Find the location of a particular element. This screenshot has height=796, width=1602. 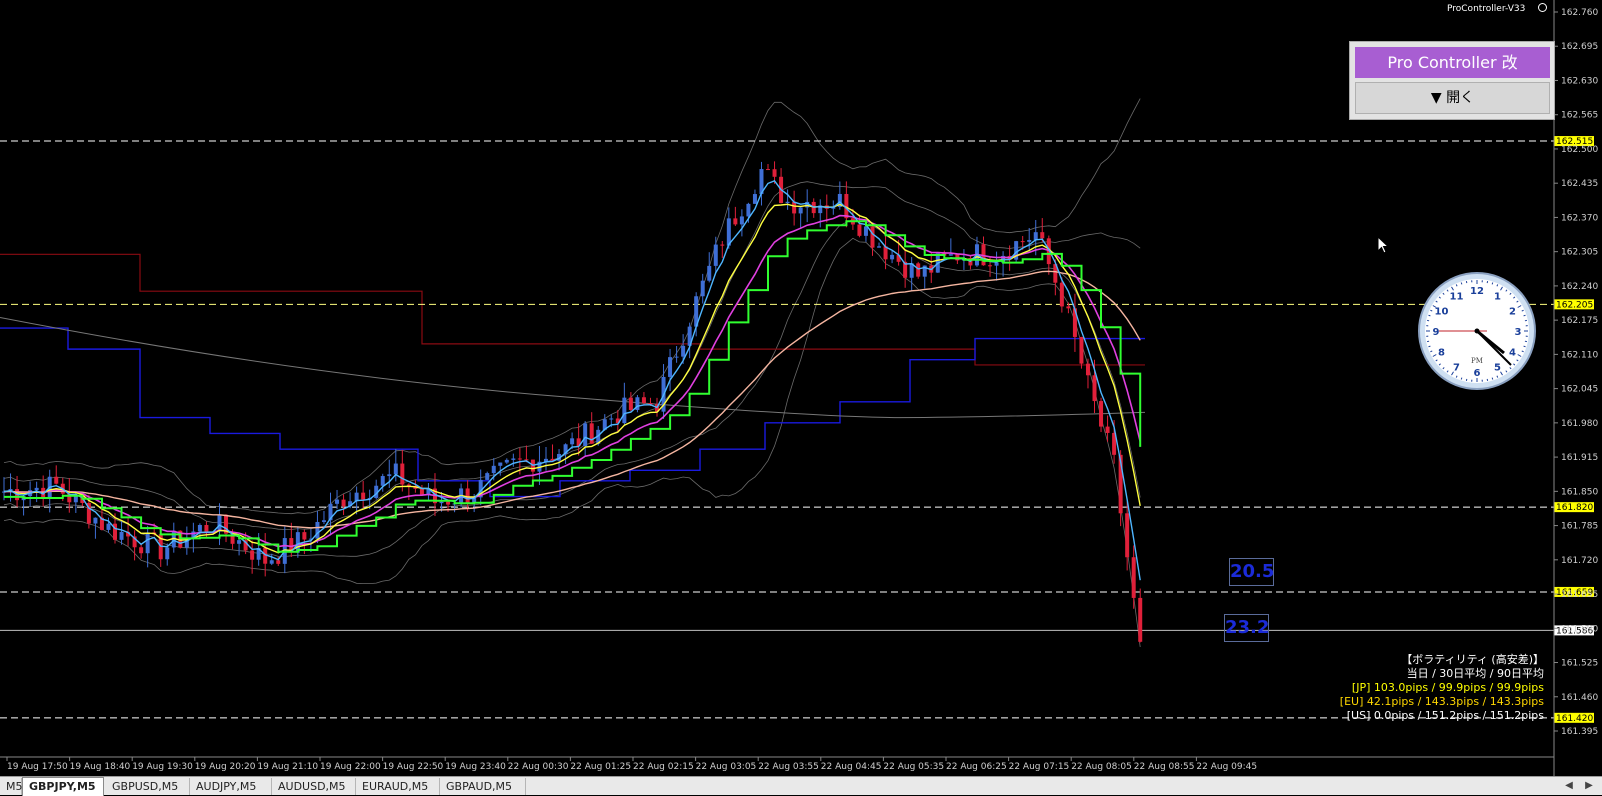

time-tick-label: 19 Aug 21:10 is located at coordinates (287, 767).